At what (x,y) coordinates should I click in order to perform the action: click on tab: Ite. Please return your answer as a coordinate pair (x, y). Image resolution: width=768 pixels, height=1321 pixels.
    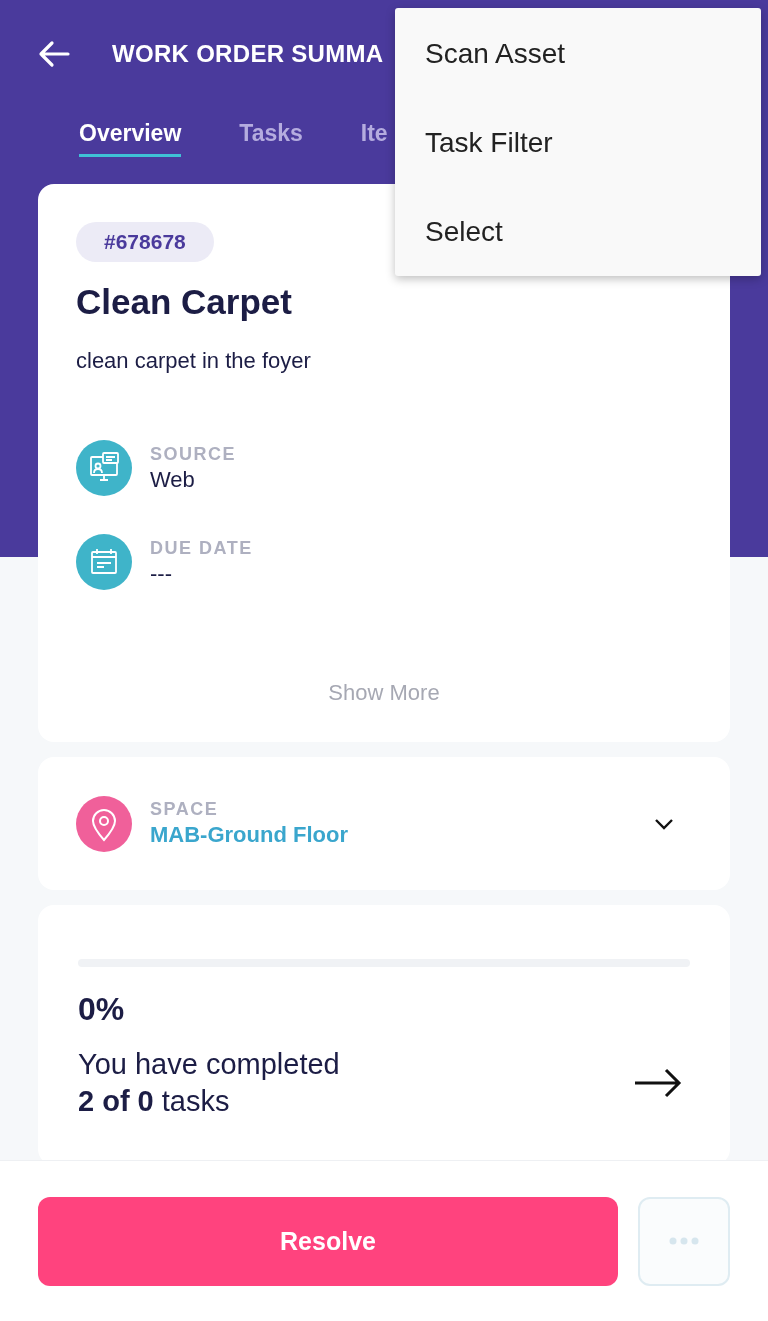
    Looking at the image, I should click on (374, 132).